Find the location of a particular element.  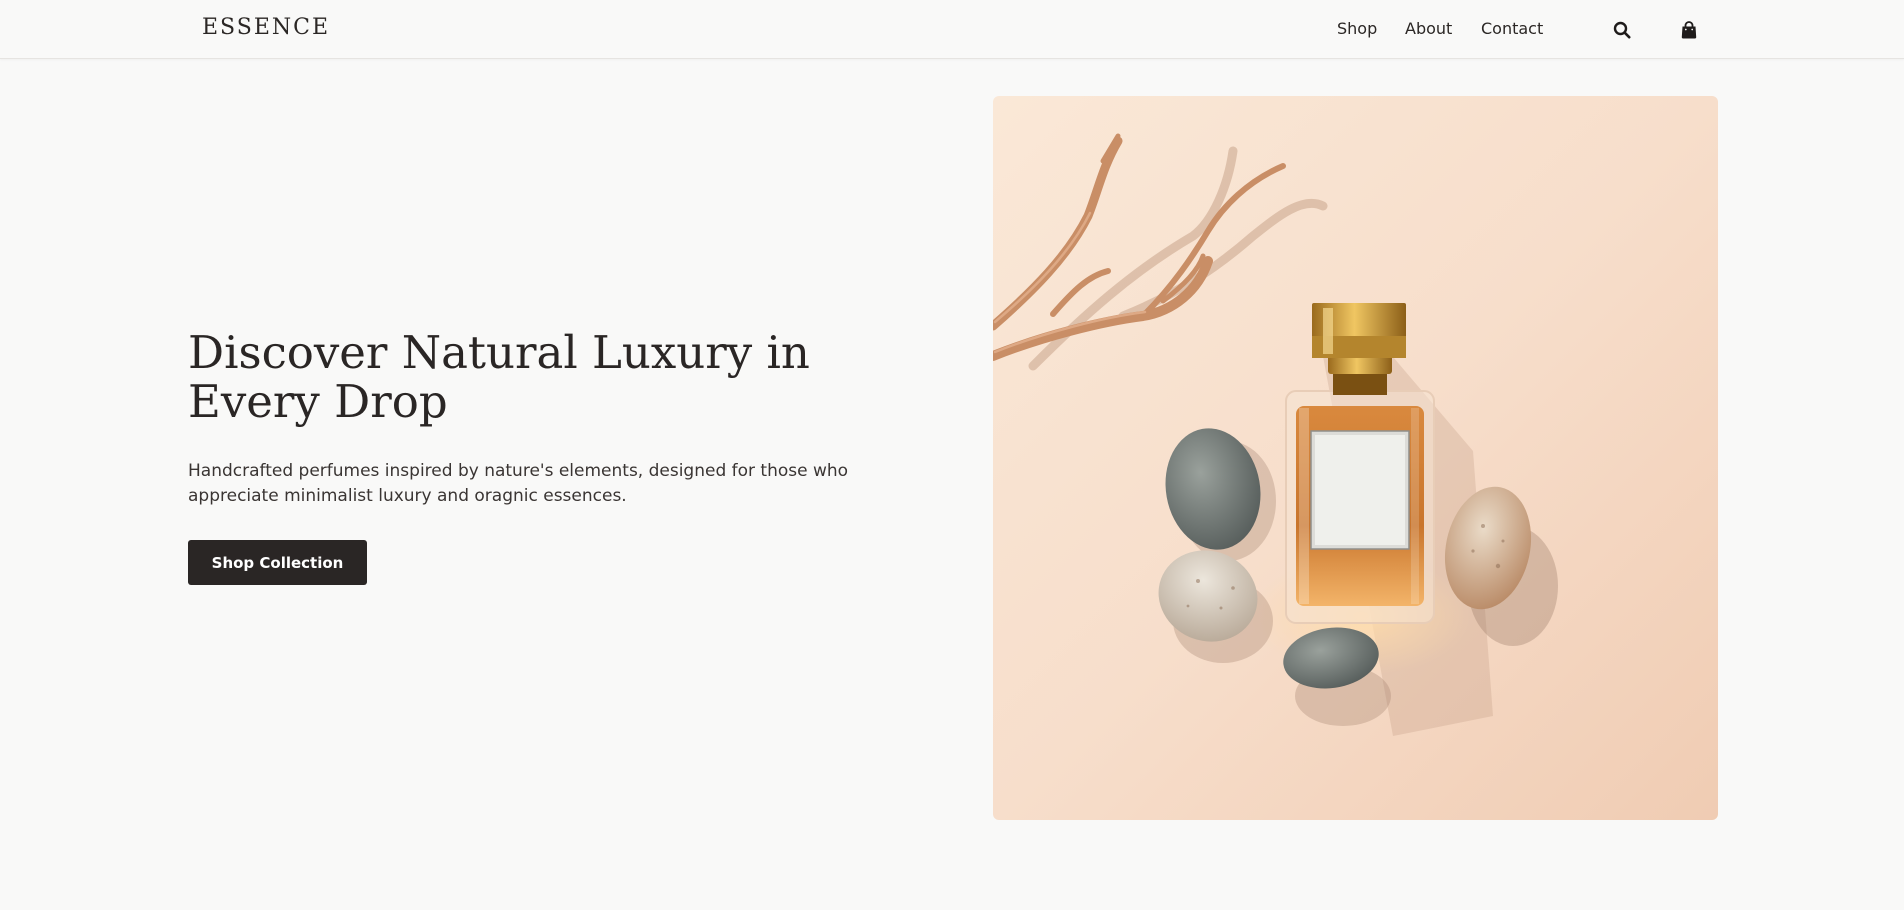

nav-link-shop: Shop is located at coordinates (1357, 28).